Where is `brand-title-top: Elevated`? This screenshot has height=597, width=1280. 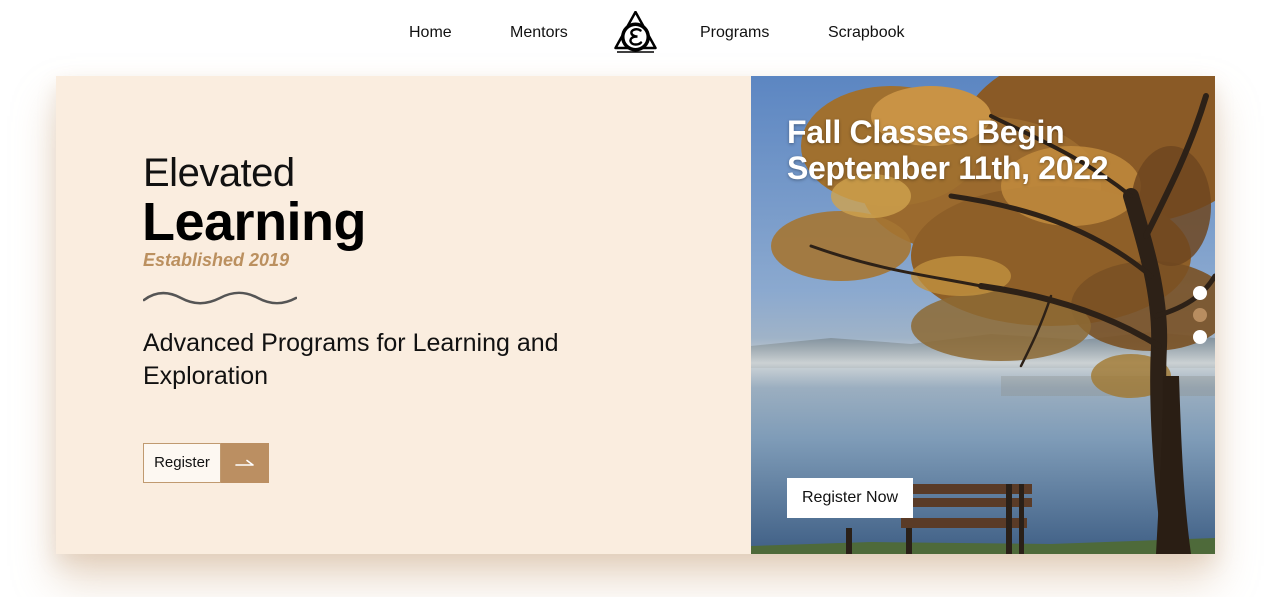 brand-title-top: Elevated is located at coordinates (219, 173).